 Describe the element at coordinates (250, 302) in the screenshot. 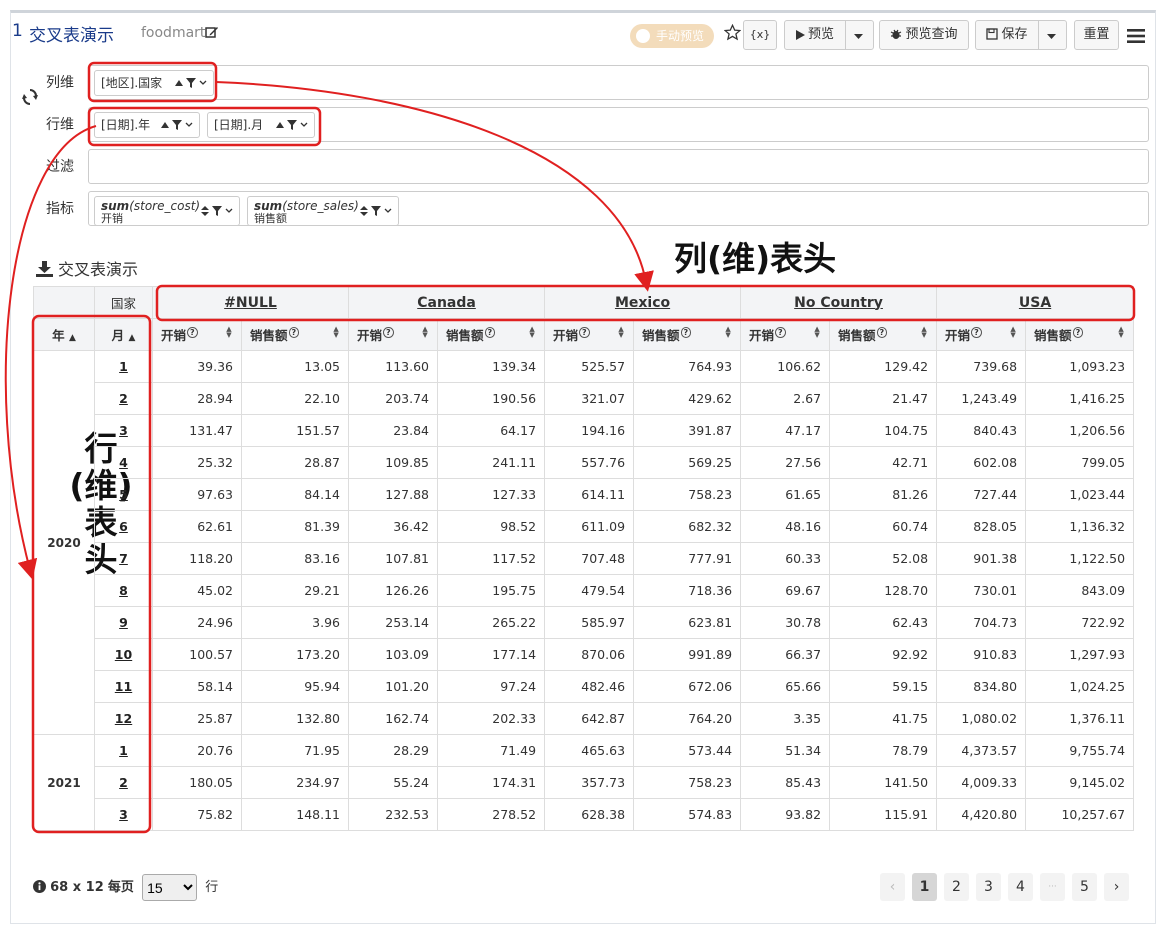

I see `country-header: #NULL` at that location.